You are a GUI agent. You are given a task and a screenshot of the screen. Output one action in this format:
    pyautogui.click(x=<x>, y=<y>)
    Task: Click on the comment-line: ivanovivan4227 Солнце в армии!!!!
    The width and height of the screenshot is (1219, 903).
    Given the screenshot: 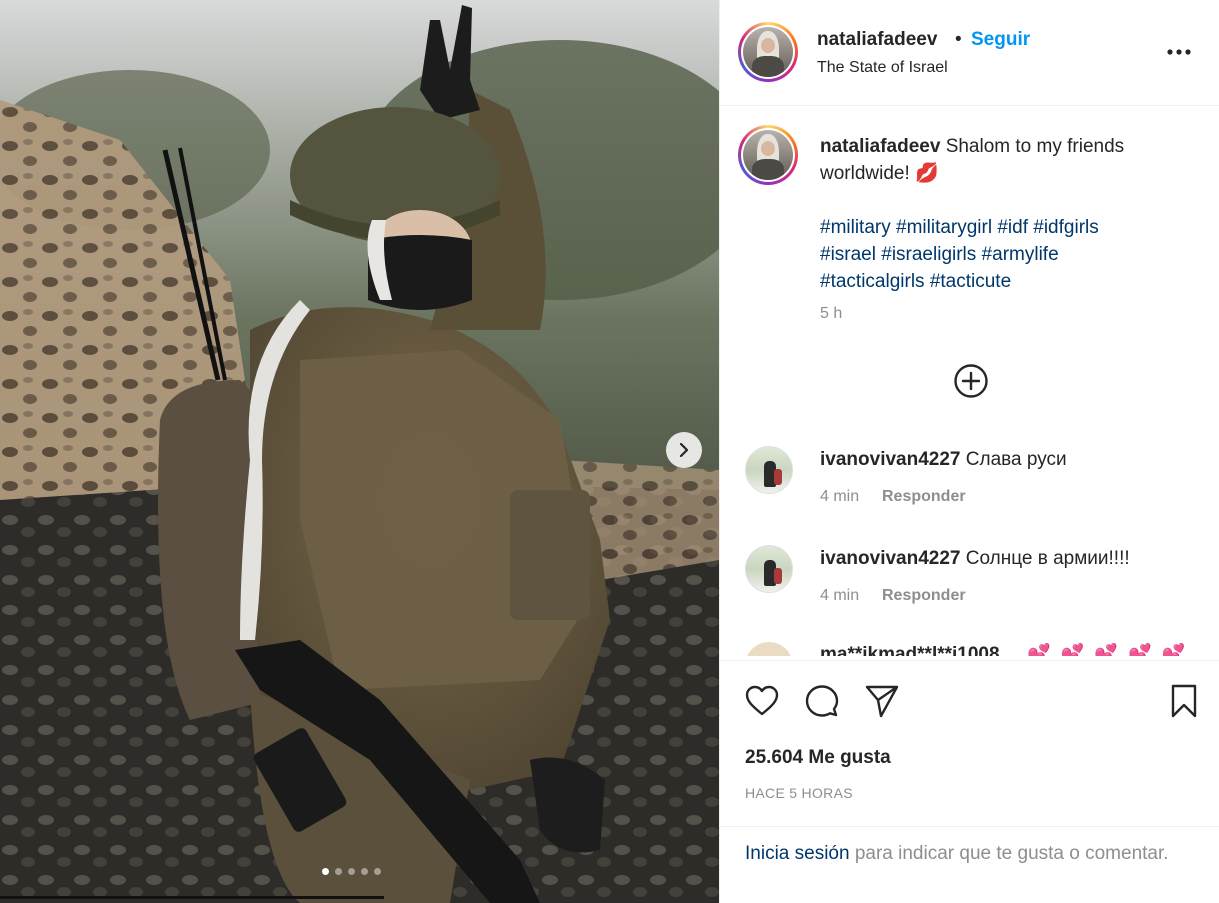 What is the action you would take?
    pyautogui.click(x=975, y=559)
    